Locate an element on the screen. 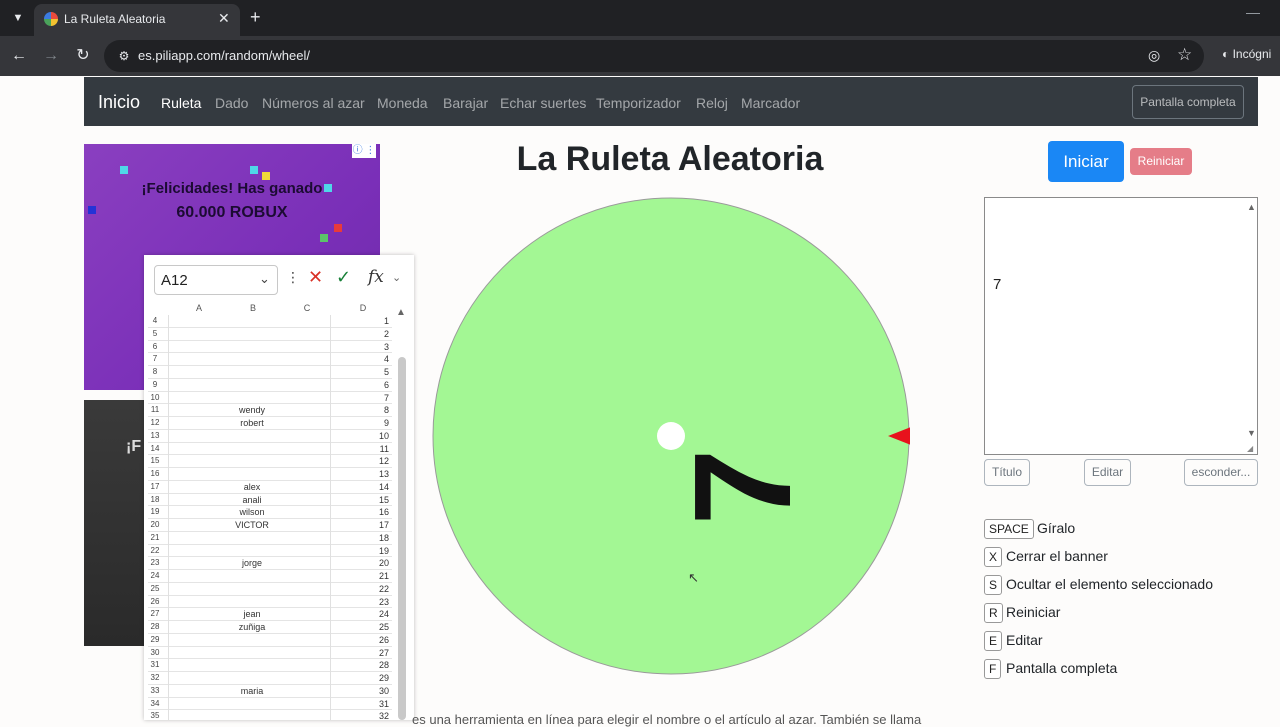 The height and width of the screenshot is (727, 1280). row-number: 7 is located at coordinates (155, 359).